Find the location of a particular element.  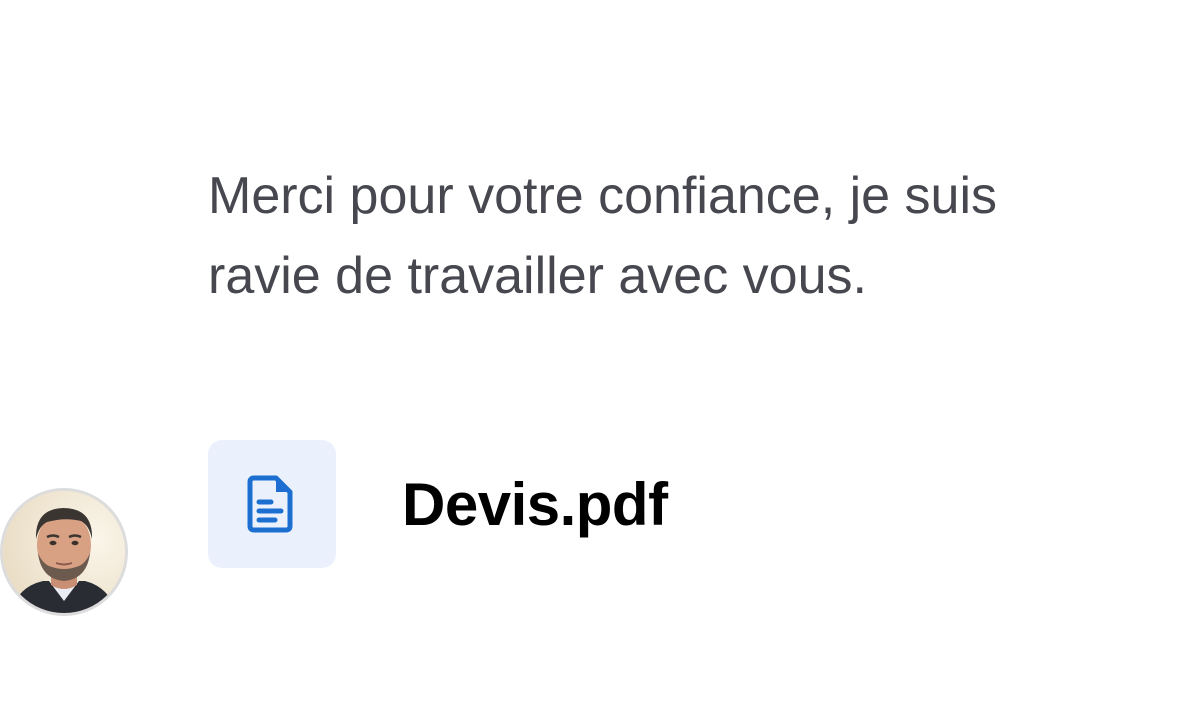

avatar-photo is located at coordinates (64, 552).